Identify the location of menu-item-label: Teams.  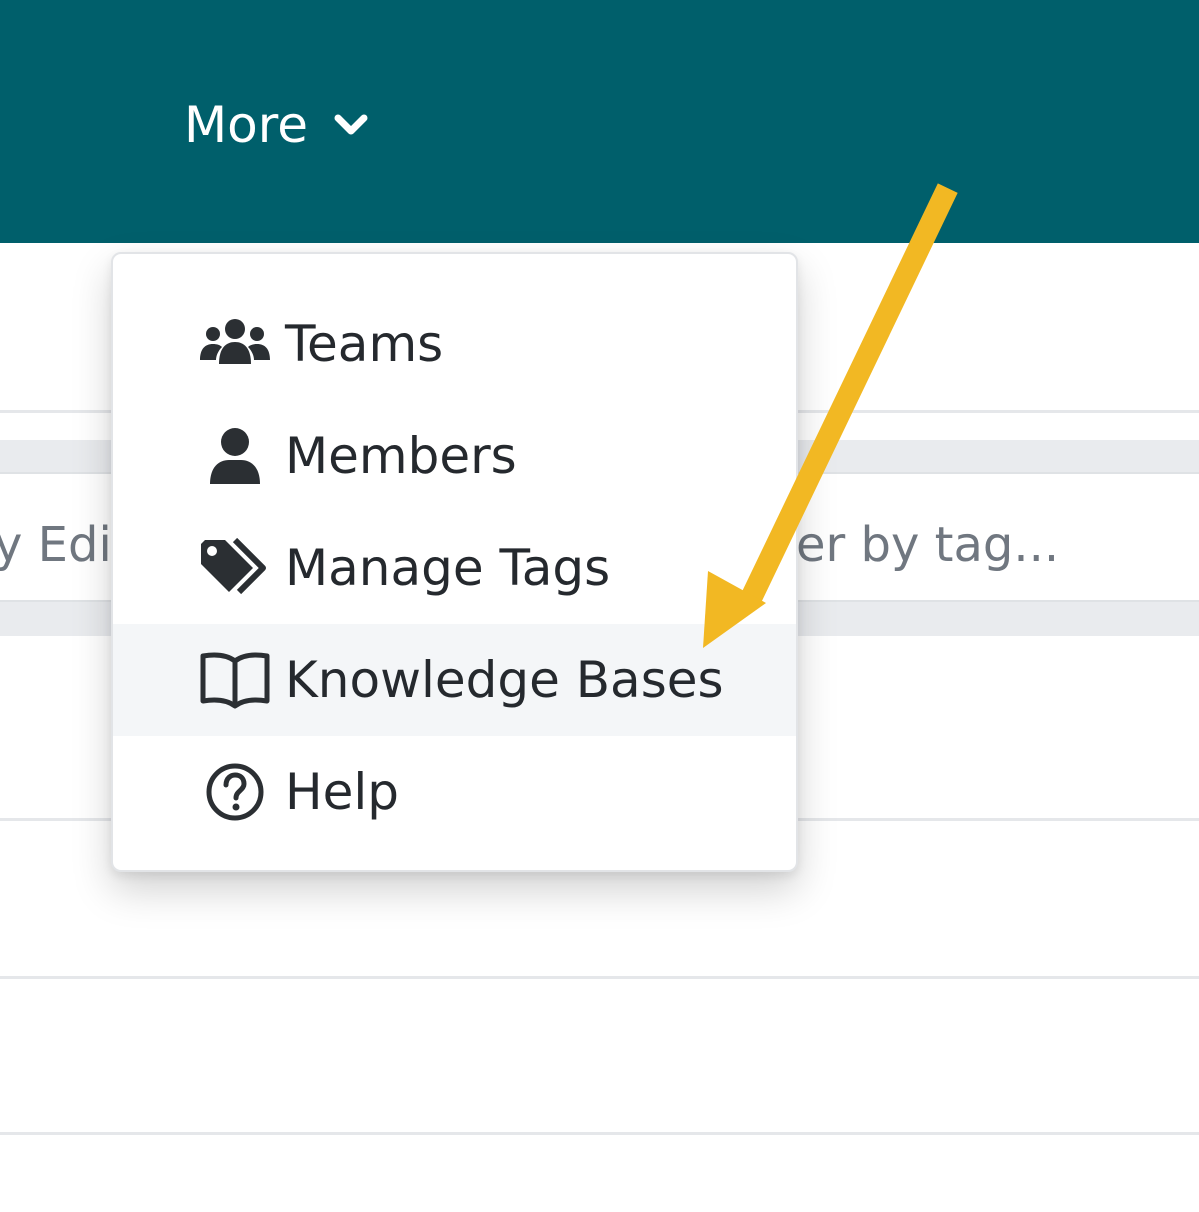
(364, 344).